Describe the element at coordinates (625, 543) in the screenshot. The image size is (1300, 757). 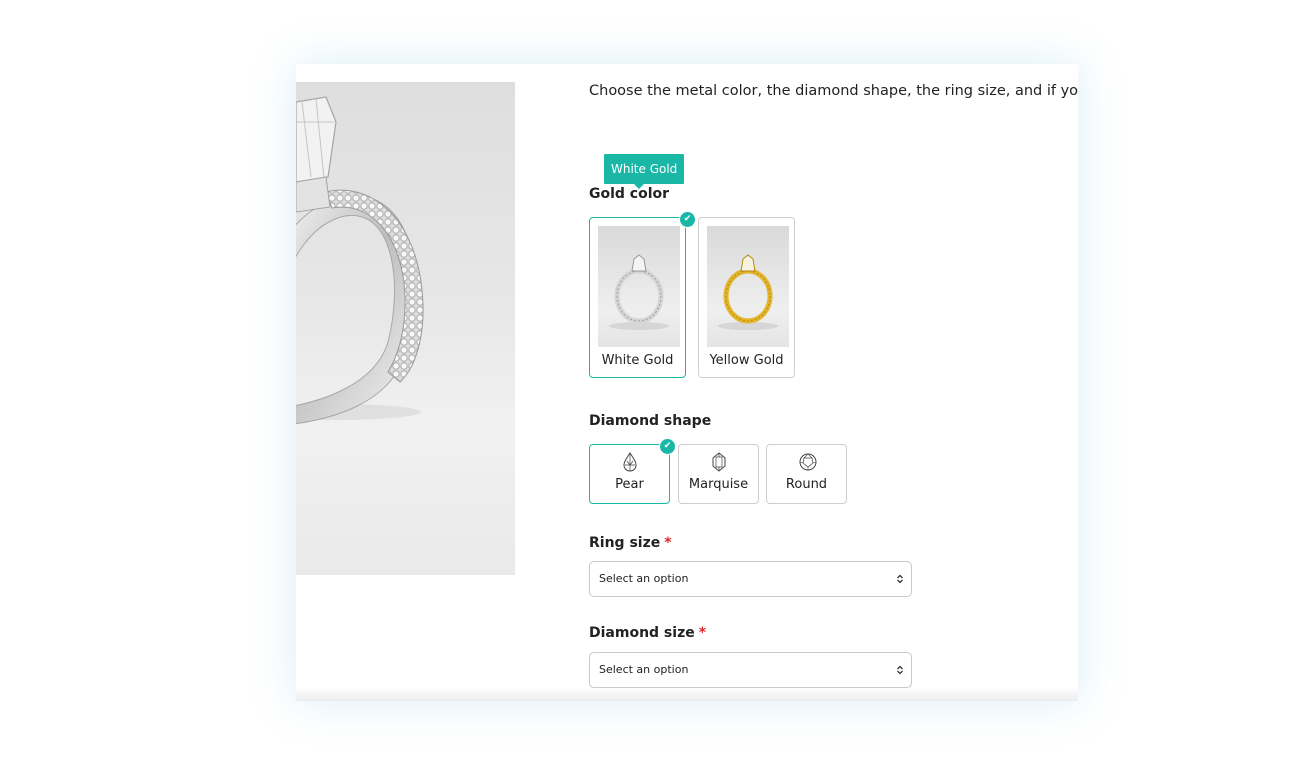
I see `ring-size-label-text: Ring size` at that location.